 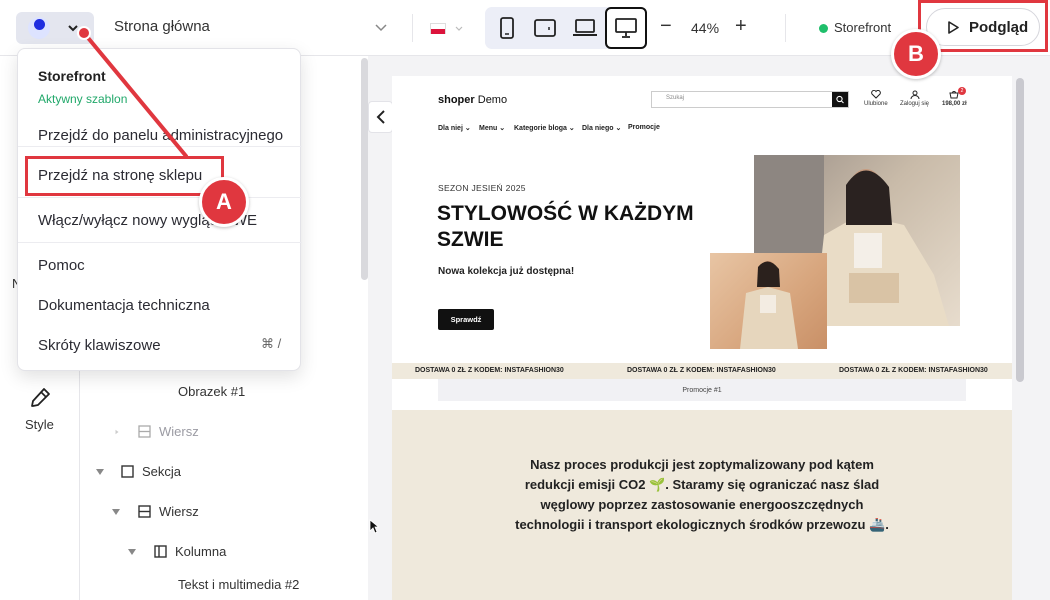 I want to click on site-nav-item: Menu ⌄, so click(x=492, y=128).